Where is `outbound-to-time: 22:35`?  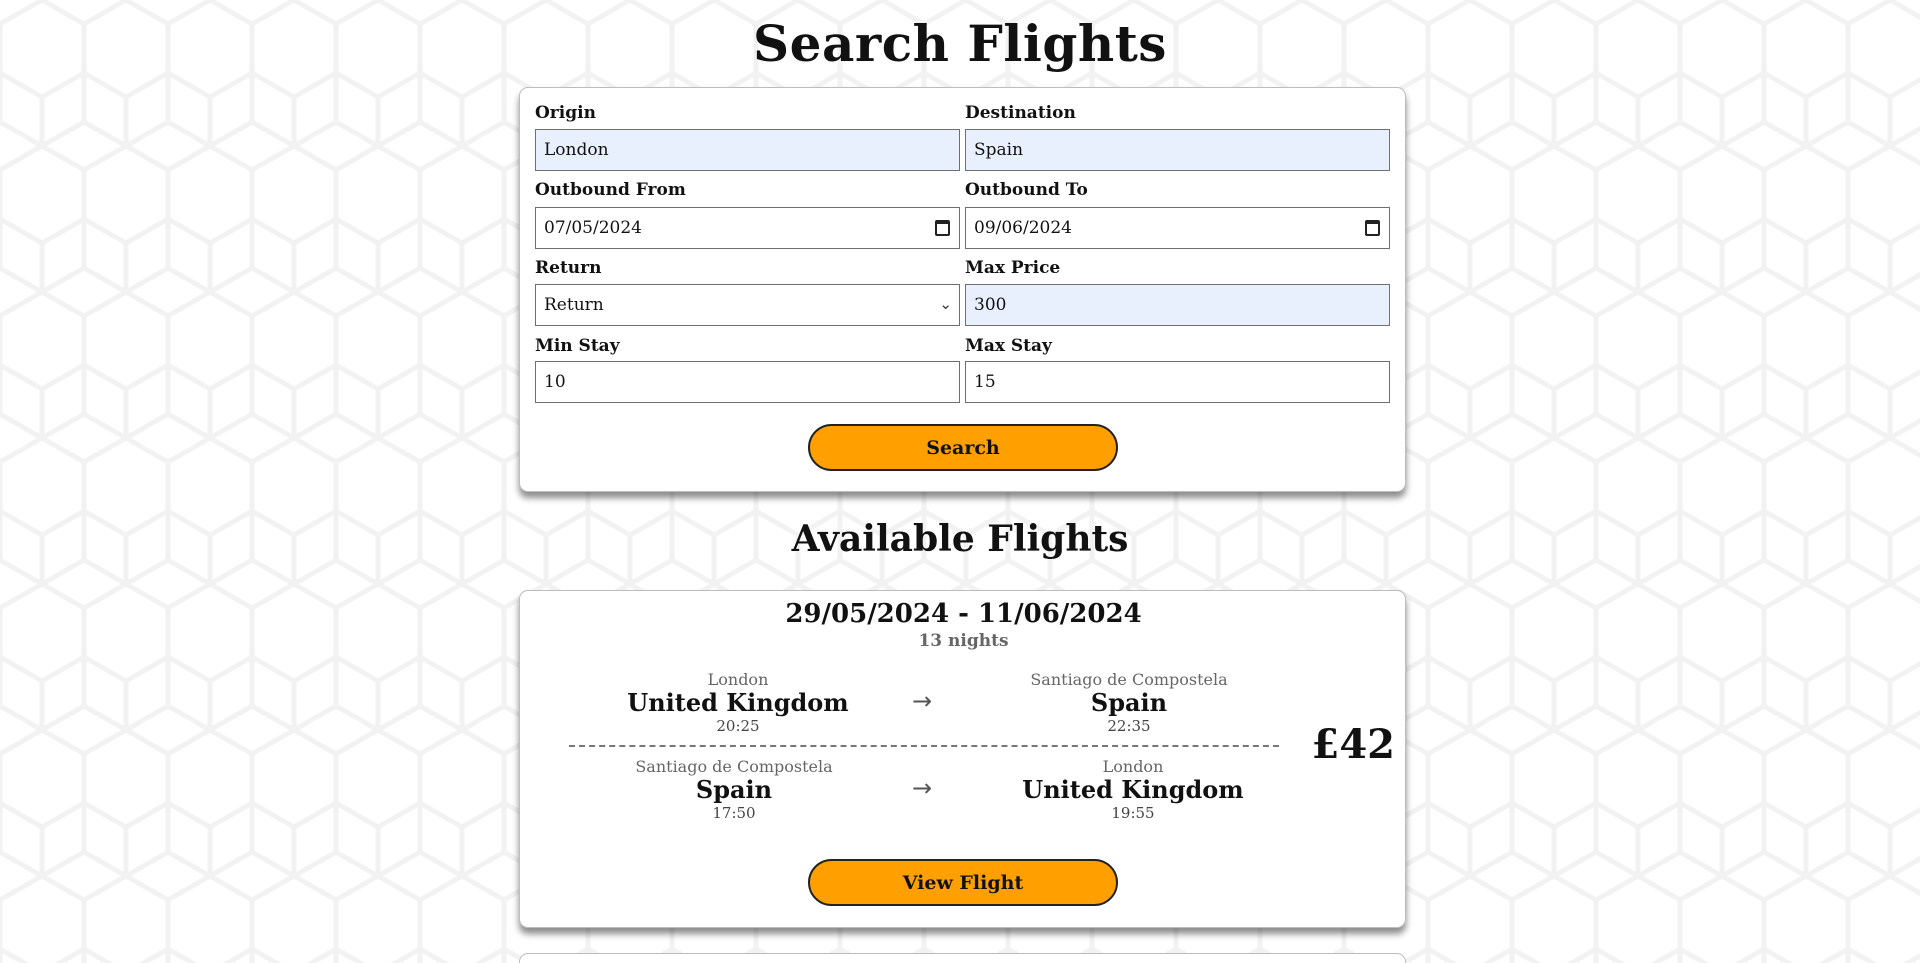
outbound-to-time: 22:35 is located at coordinates (1129, 726).